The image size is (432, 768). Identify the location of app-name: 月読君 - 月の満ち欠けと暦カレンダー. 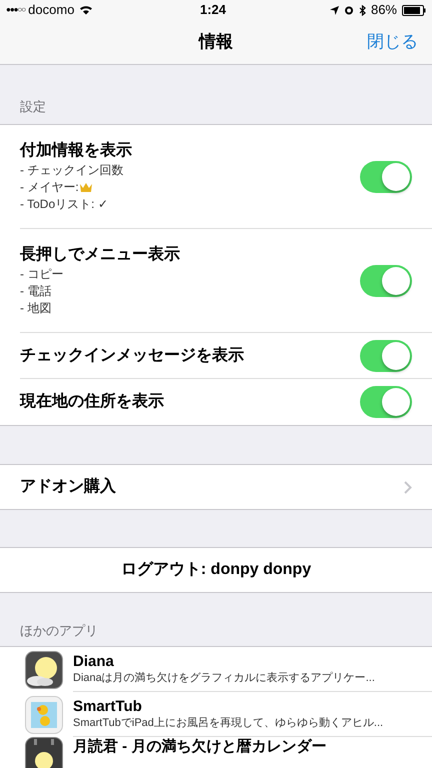
(252, 746).